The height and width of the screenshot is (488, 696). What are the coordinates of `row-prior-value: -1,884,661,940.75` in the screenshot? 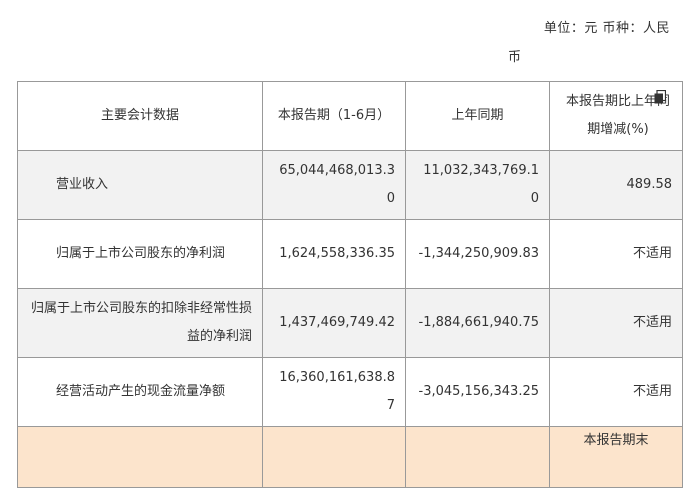 It's located at (477, 323).